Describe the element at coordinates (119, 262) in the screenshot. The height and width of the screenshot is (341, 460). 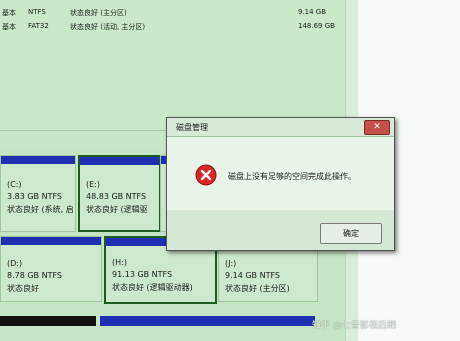
I see `partition-name: (H:)` at that location.